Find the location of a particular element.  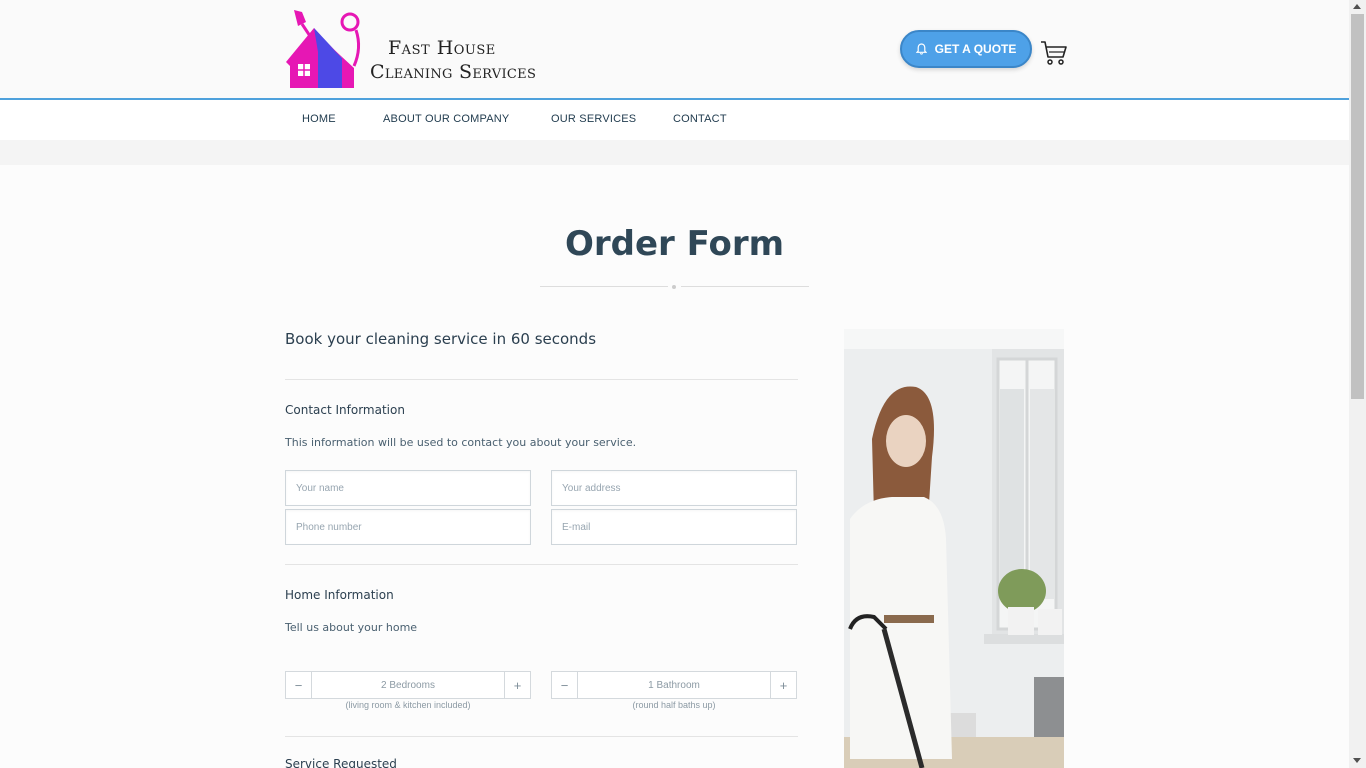

cleaning-woman-photo is located at coordinates (954, 548).